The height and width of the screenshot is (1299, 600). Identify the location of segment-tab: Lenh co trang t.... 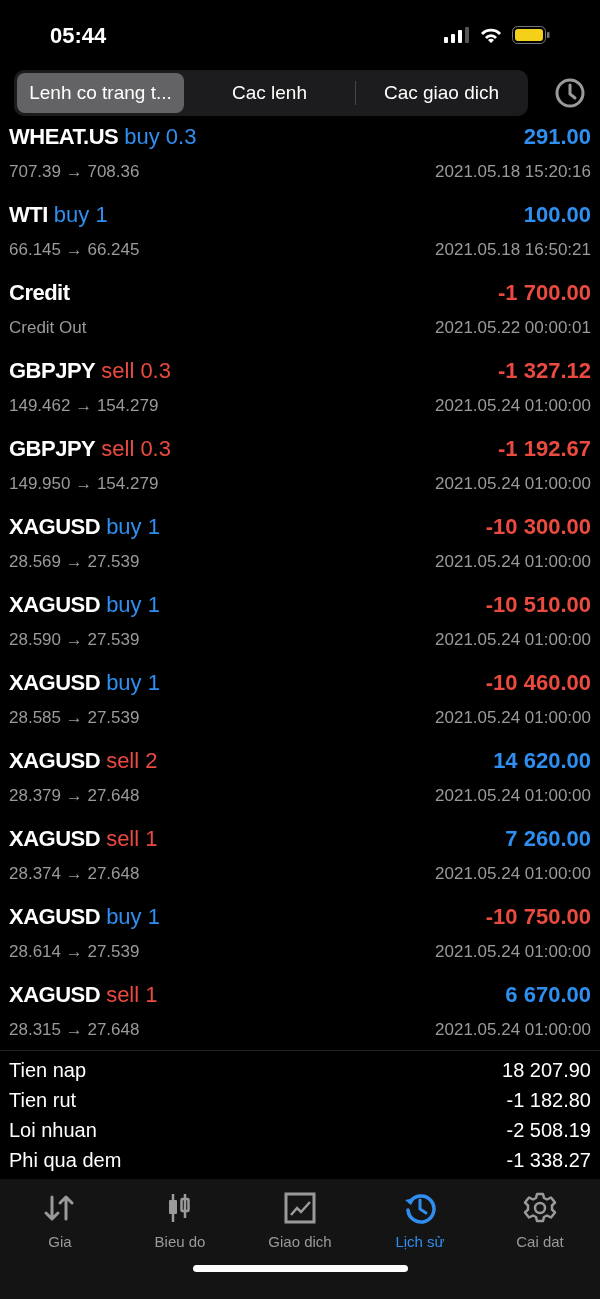
(100, 93).